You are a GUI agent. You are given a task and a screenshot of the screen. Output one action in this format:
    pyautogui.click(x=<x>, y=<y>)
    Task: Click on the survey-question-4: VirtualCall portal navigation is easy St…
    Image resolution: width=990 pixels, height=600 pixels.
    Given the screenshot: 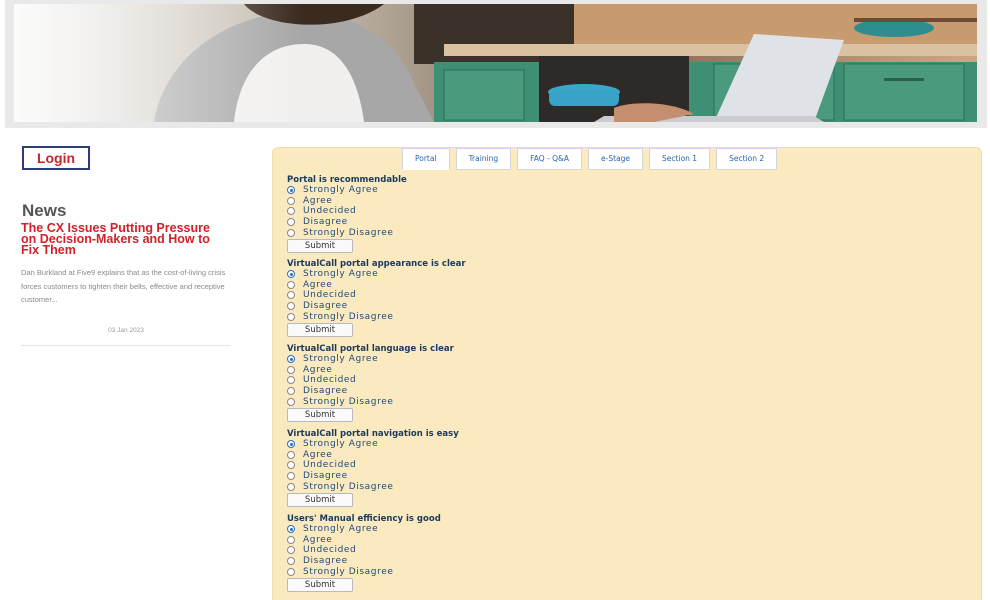 What is the action you would take?
    pyautogui.click(x=487, y=468)
    